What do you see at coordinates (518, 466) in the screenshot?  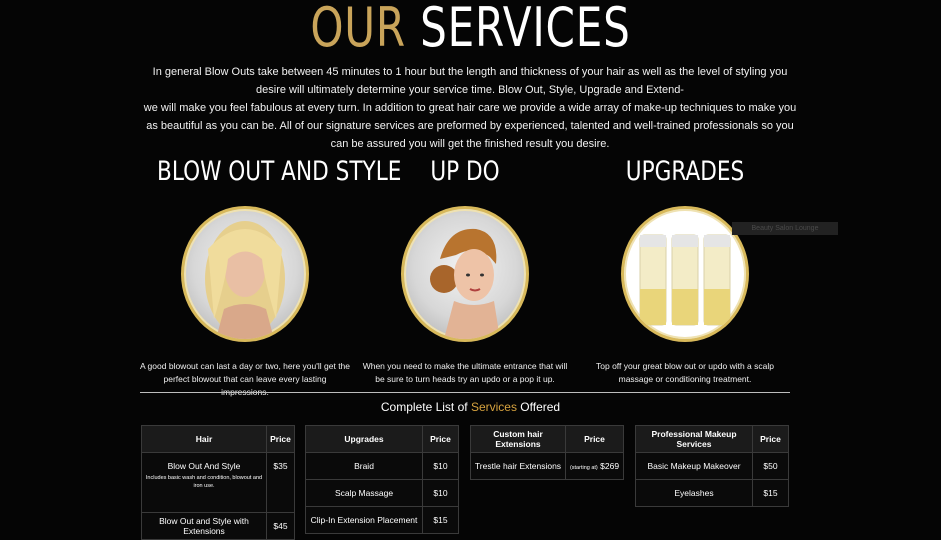 I see `service-name-cell: Trestle hair Extensions` at bounding box center [518, 466].